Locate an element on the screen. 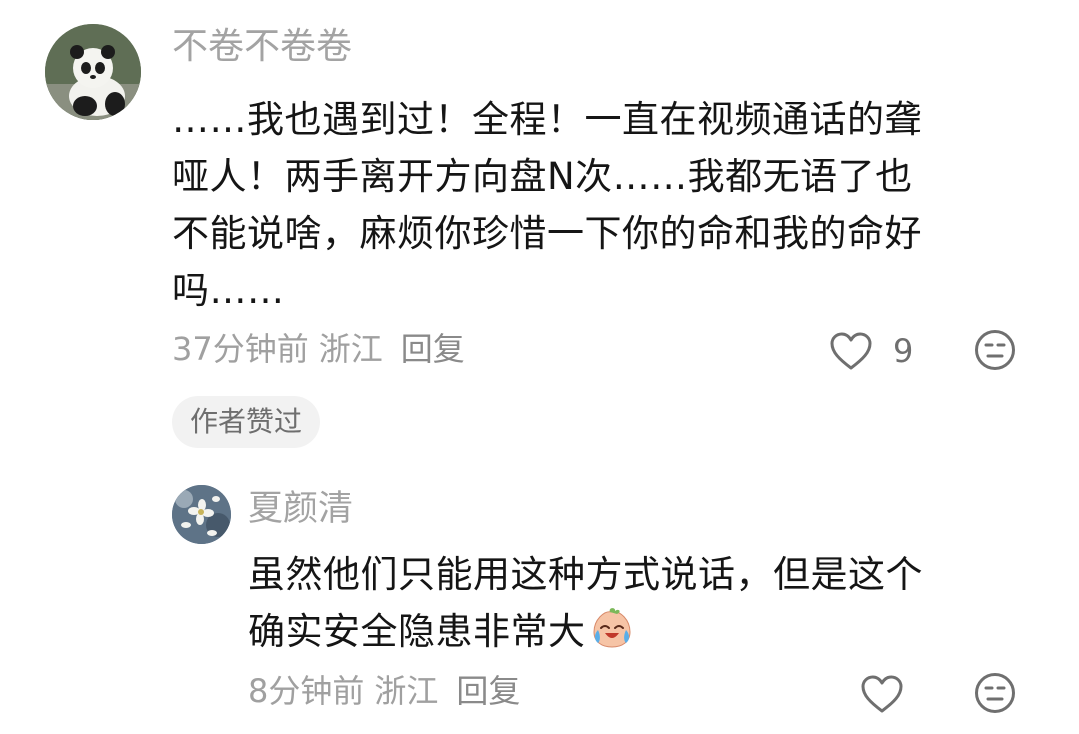  reply-button: 回复 is located at coordinates (433, 349).